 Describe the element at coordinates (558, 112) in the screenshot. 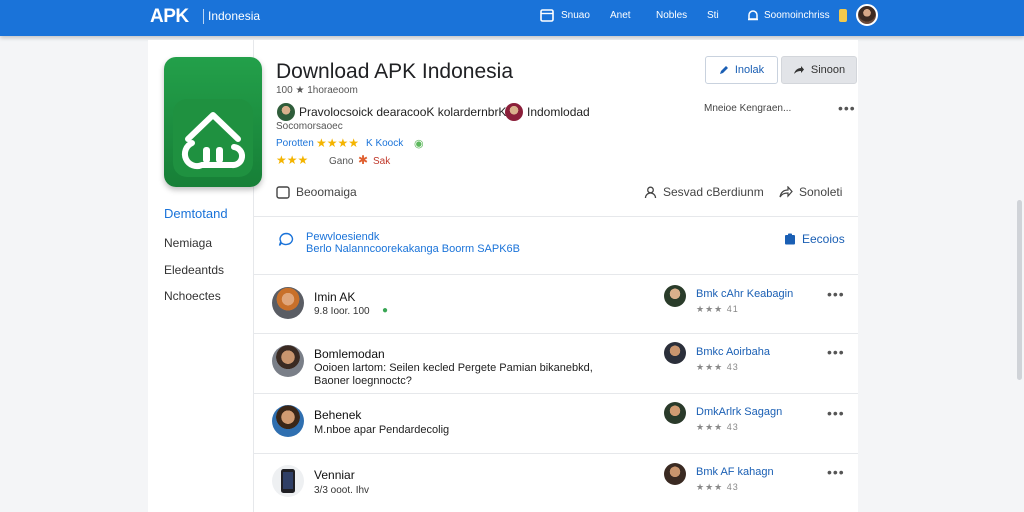

I see `author-tag: Indomlodad` at that location.